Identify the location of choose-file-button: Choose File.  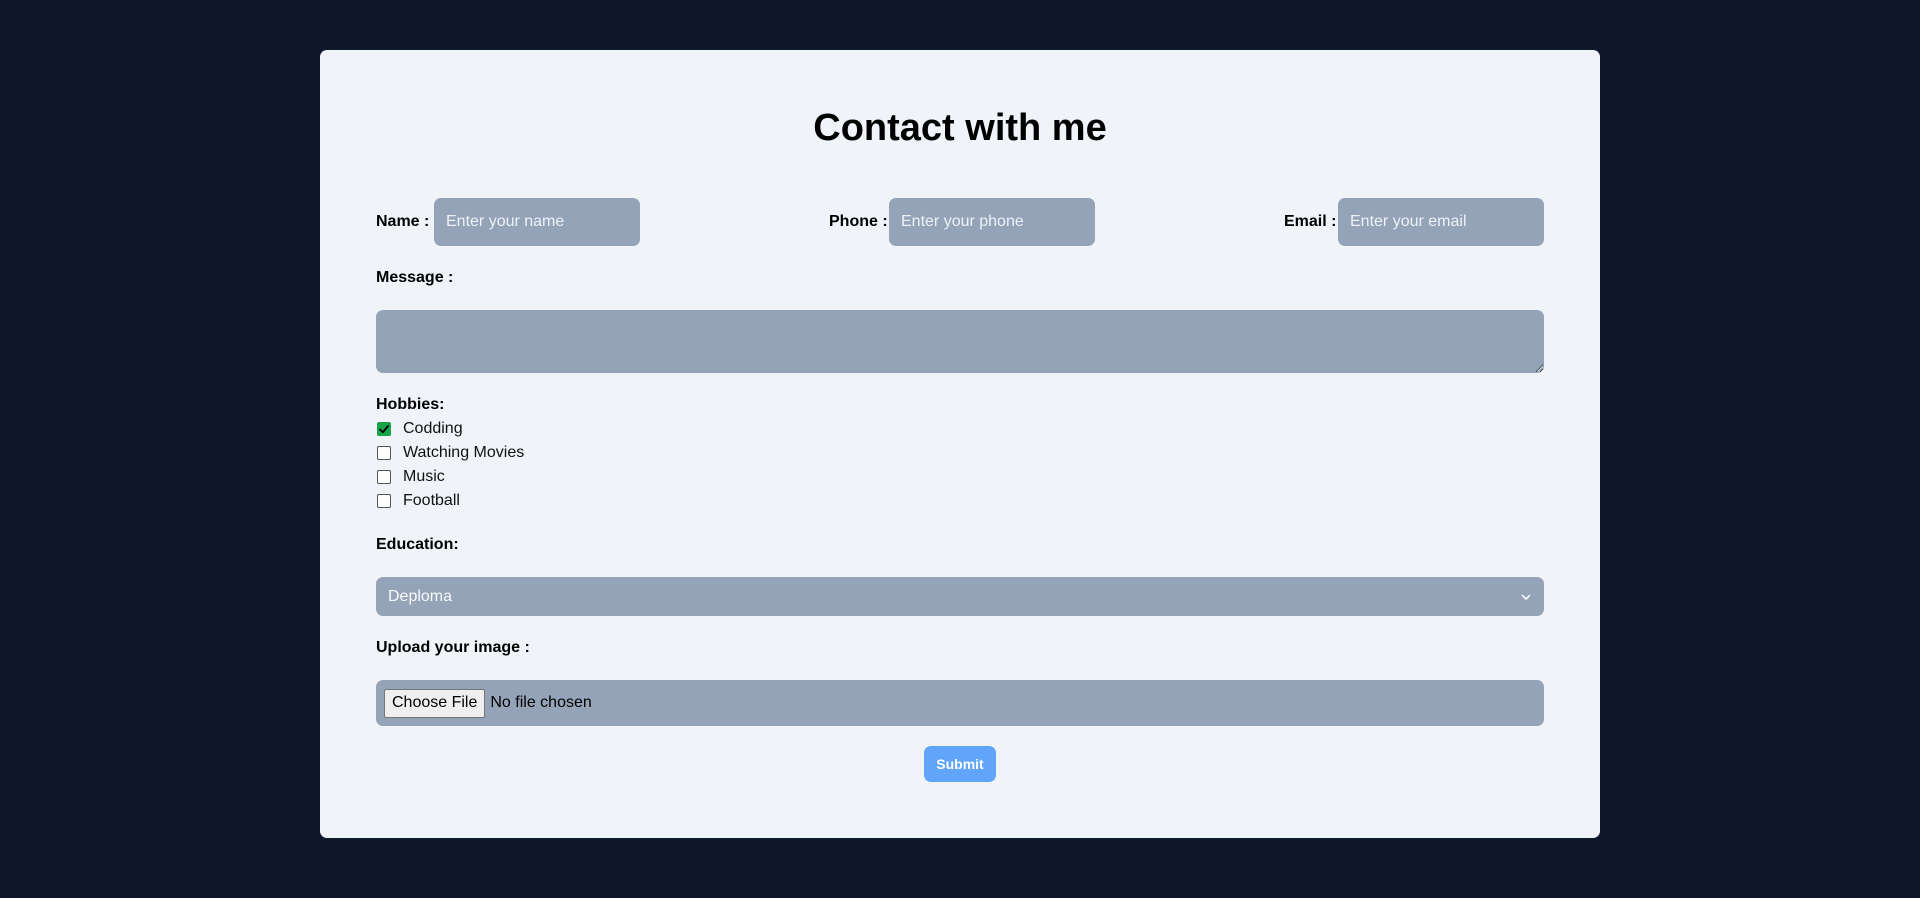
(435, 703).